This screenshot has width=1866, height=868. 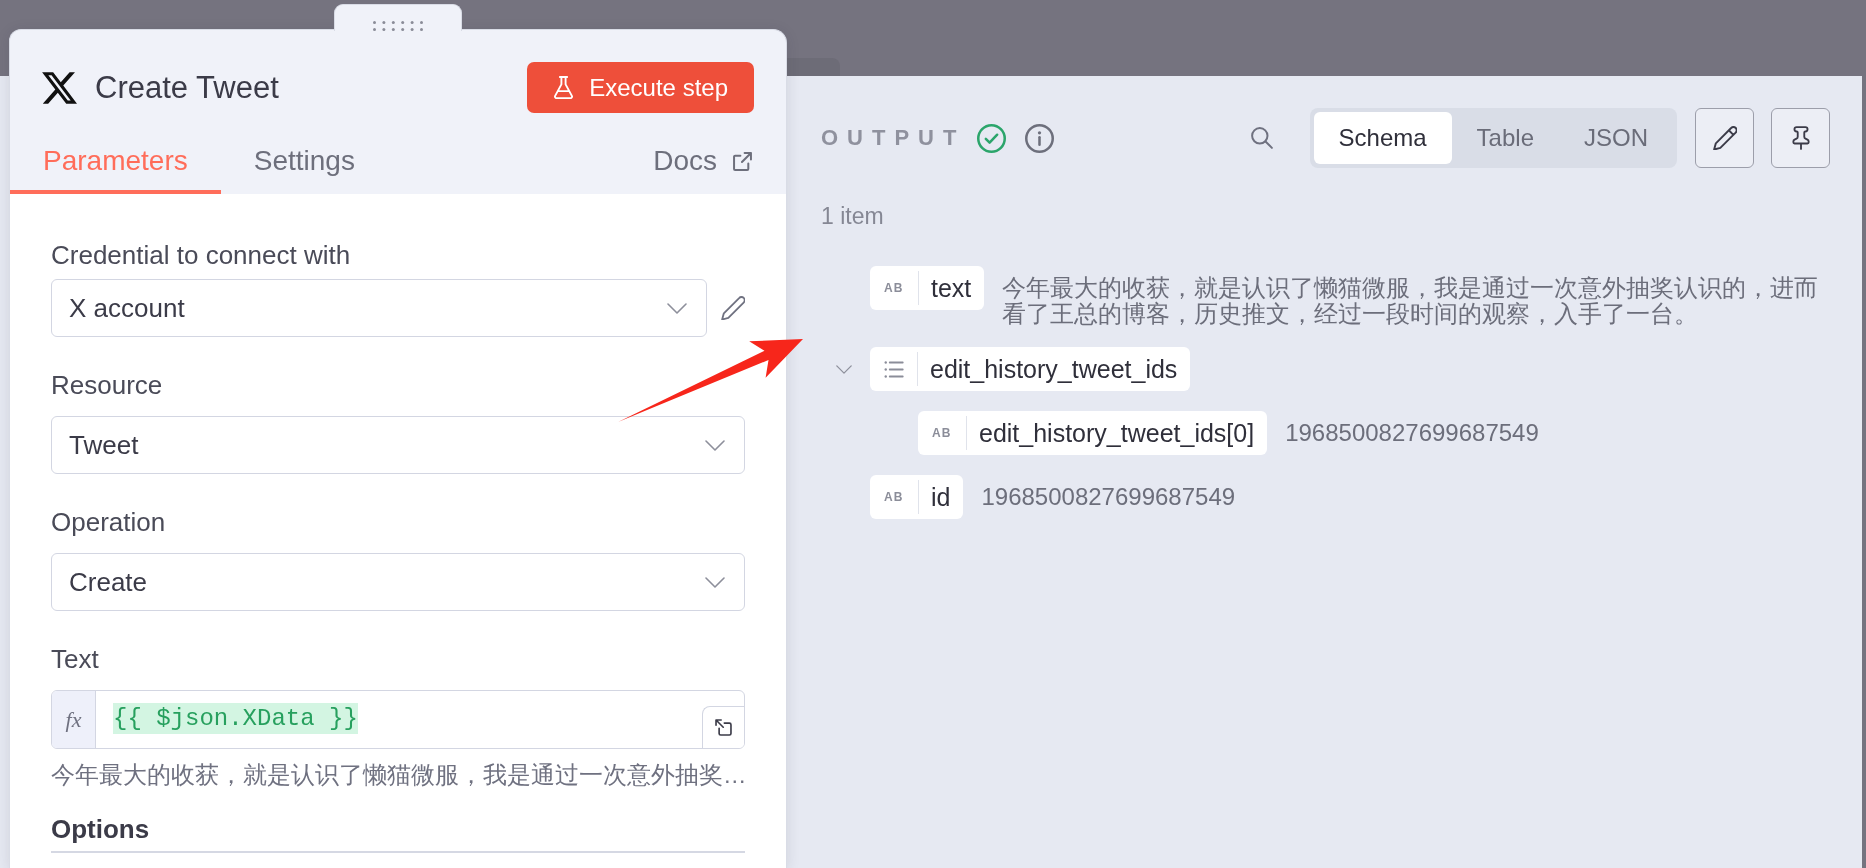 What do you see at coordinates (894, 369) in the screenshot?
I see `list-icon` at bounding box center [894, 369].